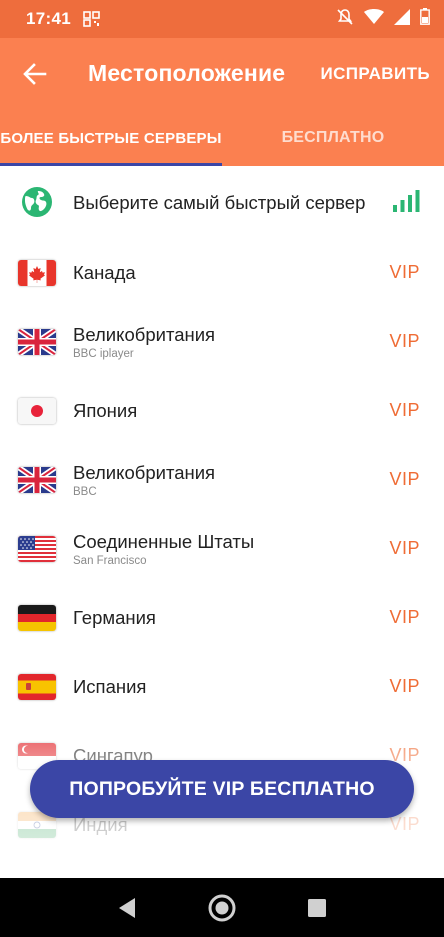 This screenshot has width=444, height=937. I want to click on japan-flag-icon, so click(37, 410).